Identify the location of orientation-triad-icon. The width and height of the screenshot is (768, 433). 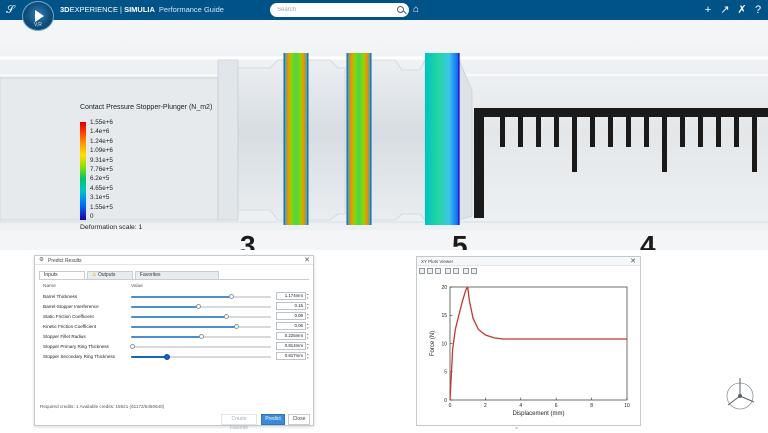
(738, 392).